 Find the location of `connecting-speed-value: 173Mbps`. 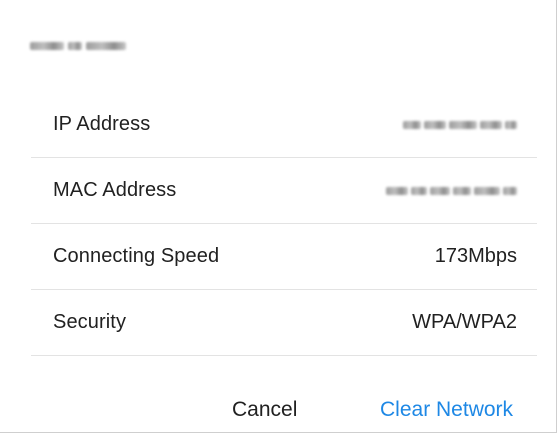

connecting-speed-value: 173Mbps is located at coordinates (475, 256).